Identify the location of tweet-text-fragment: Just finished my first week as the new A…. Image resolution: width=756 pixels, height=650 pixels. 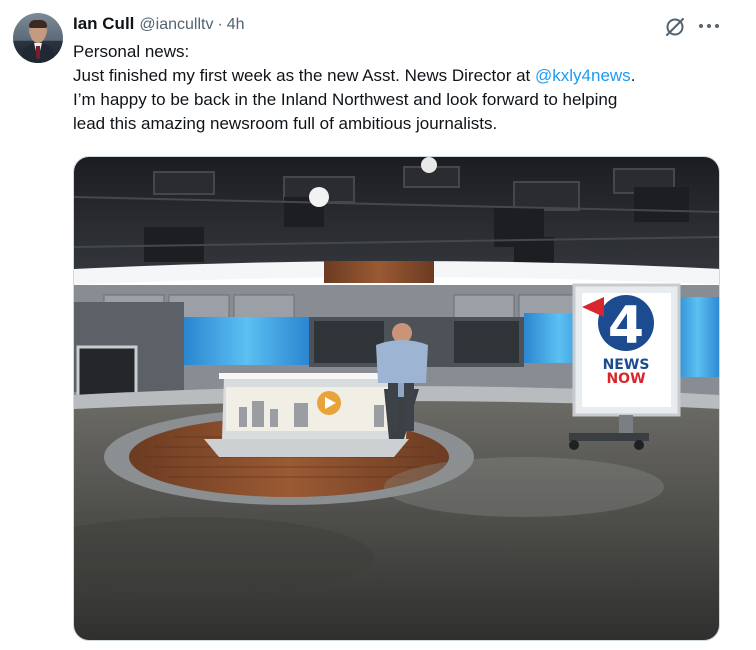
(304, 75).